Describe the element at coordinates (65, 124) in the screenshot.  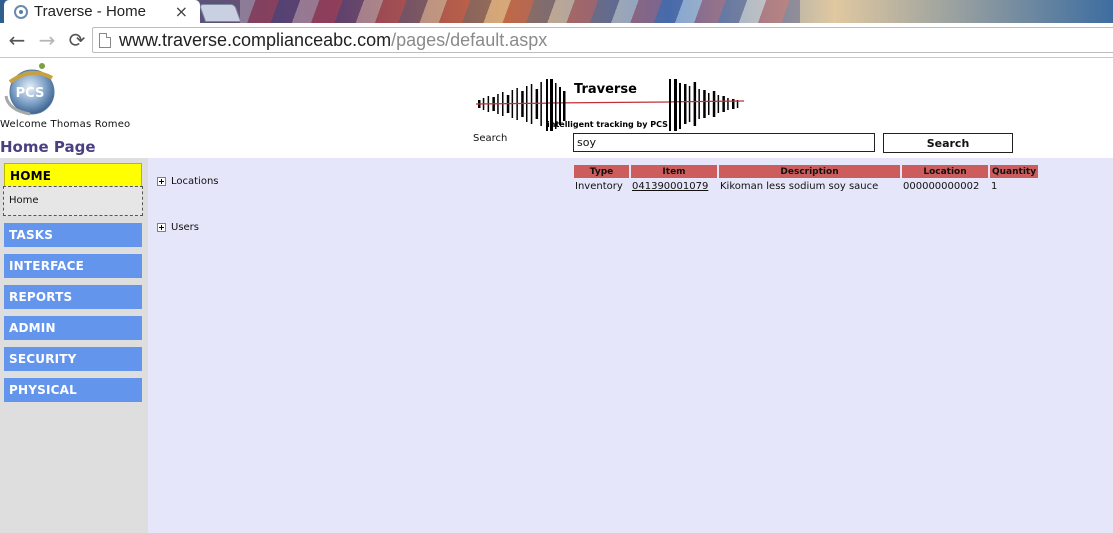
I see `welcome-message: Welcome Thomas Romeo` at that location.